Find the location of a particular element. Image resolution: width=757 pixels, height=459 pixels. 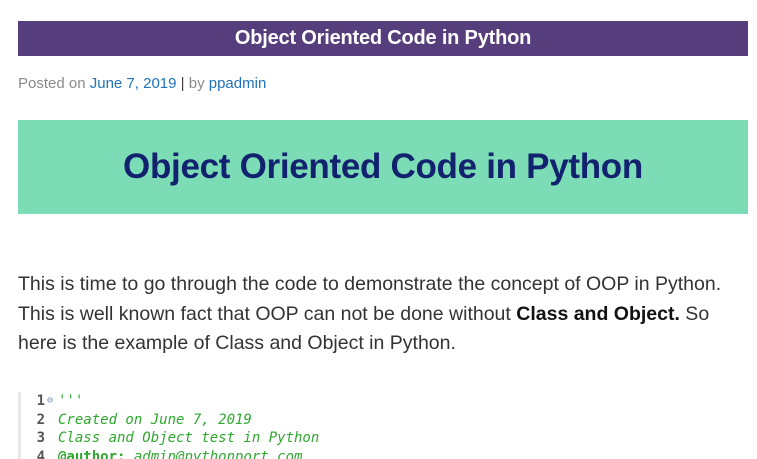

line-number: 1 is located at coordinates (40, 401).